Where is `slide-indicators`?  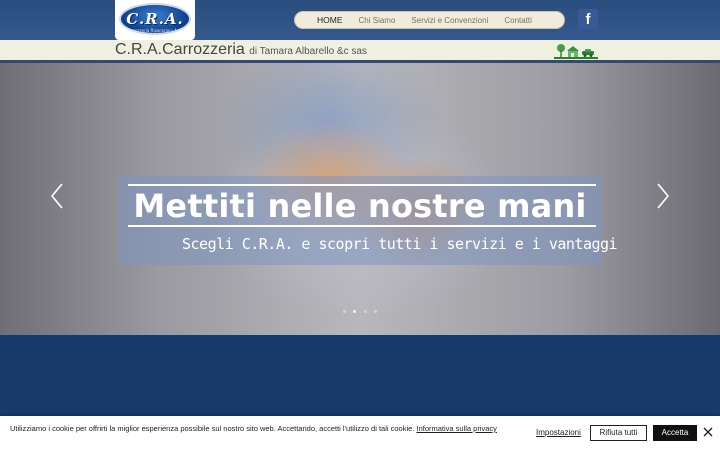 slide-indicators is located at coordinates (360, 311).